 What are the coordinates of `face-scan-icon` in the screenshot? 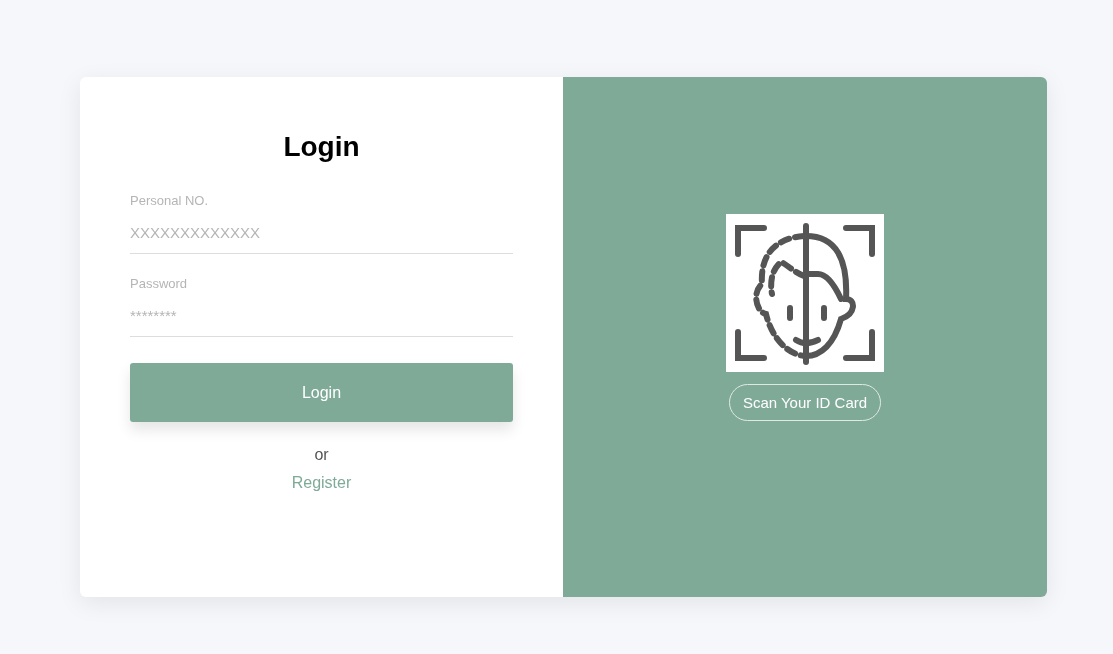 It's located at (805, 292).